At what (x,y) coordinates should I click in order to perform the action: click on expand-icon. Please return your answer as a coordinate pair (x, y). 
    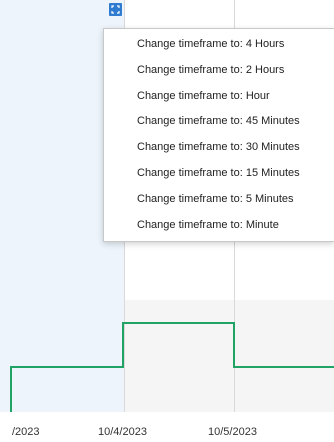
    Looking at the image, I should click on (115, 9).